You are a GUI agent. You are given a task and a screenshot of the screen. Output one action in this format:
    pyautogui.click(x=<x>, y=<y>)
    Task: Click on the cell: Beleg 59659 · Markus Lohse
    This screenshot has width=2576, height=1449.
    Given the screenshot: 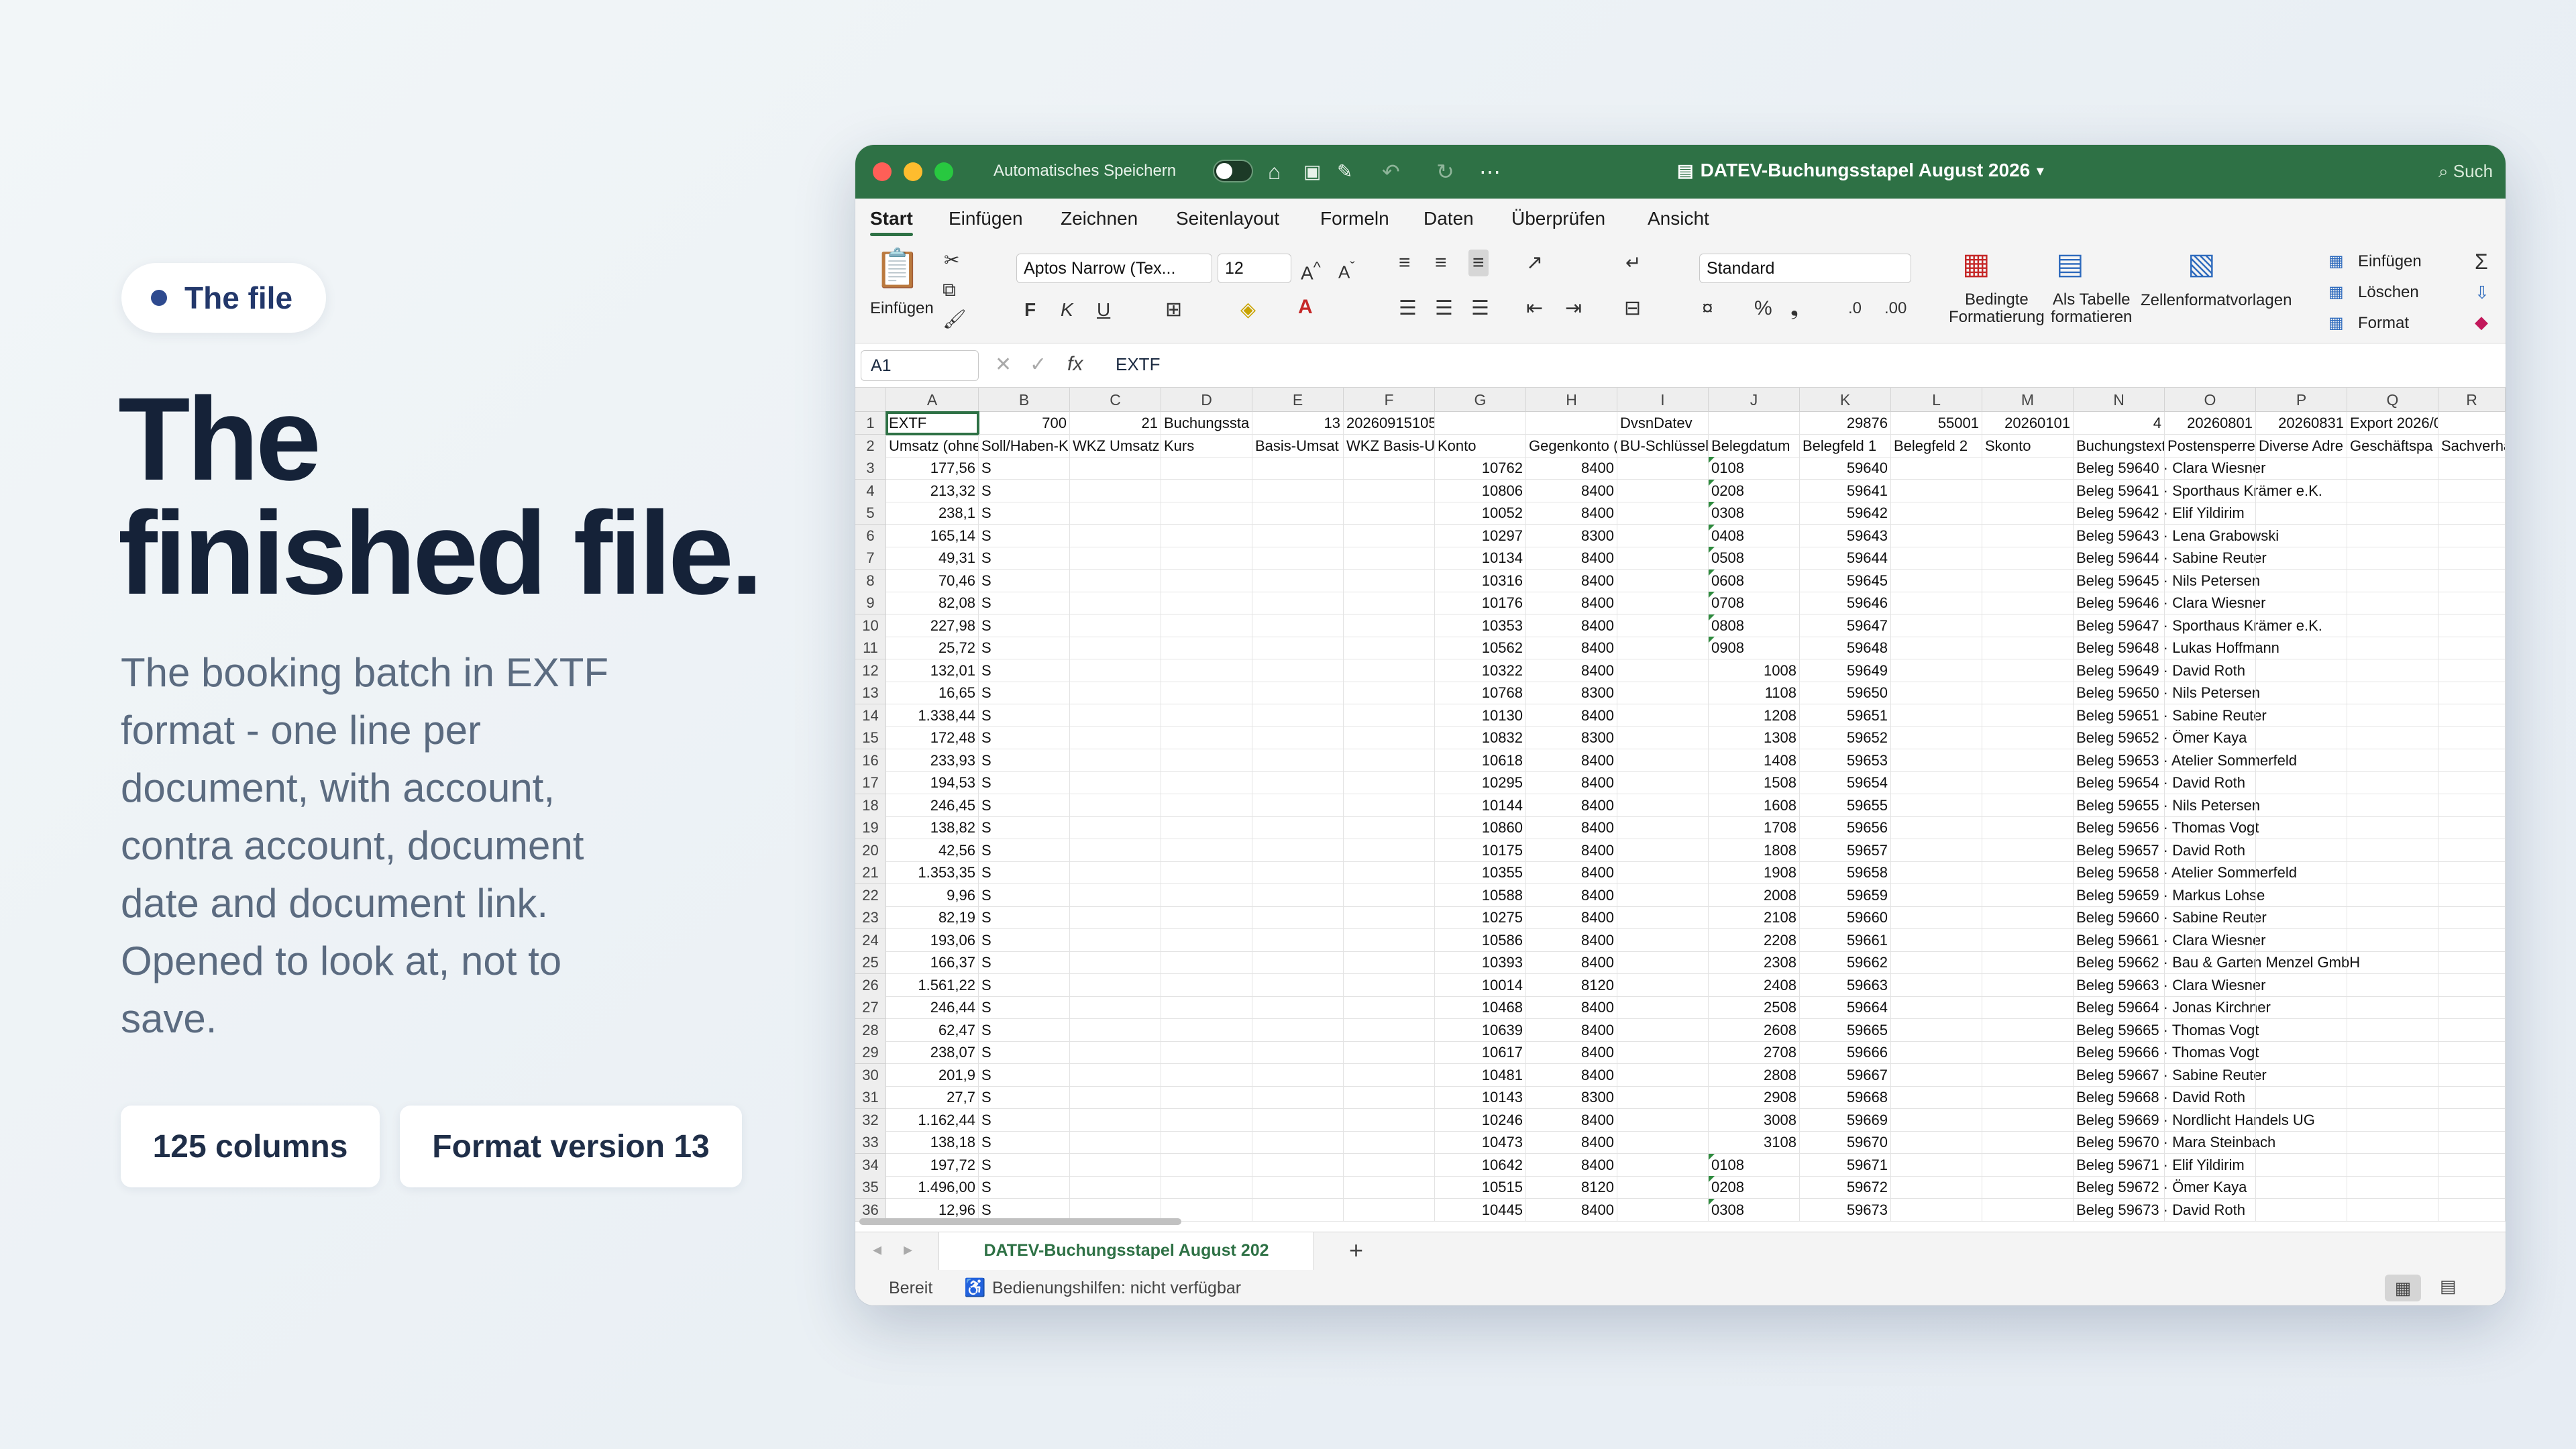 What is the action you would take?
    pyautogui.click(x=2169, y=895)
    